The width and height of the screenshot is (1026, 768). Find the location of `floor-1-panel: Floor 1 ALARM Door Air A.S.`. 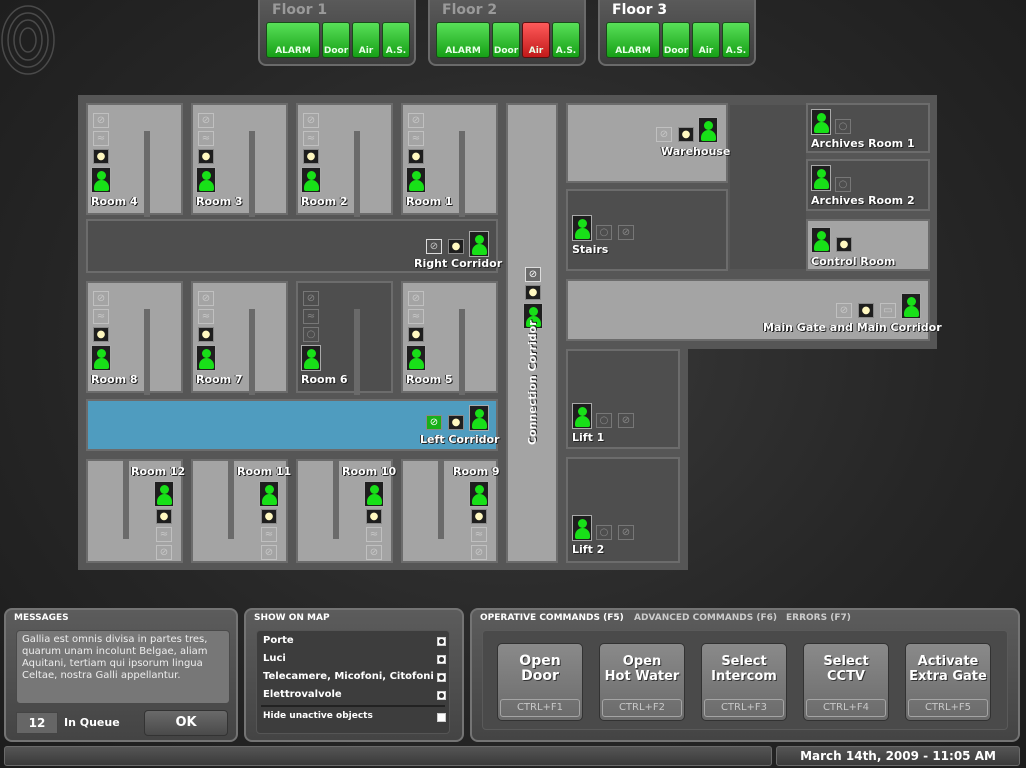

floor-1-panel: Floor 1 ALARM Door Air A.S. is located at coordinates (337, 33).